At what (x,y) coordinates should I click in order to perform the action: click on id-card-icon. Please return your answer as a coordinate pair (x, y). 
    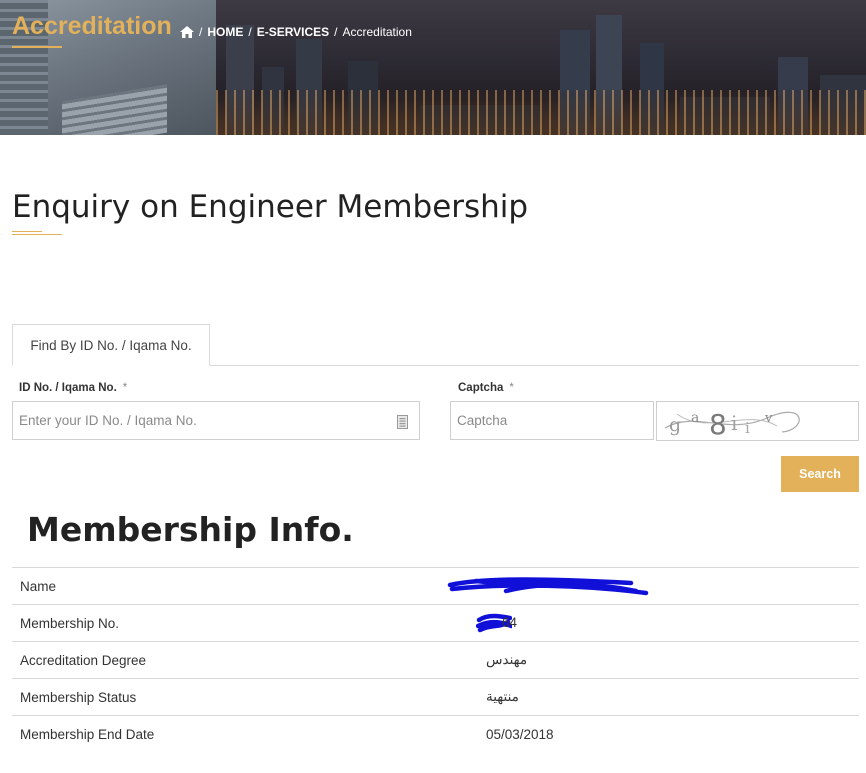
    Looking at the image, I should click on (402, 422).